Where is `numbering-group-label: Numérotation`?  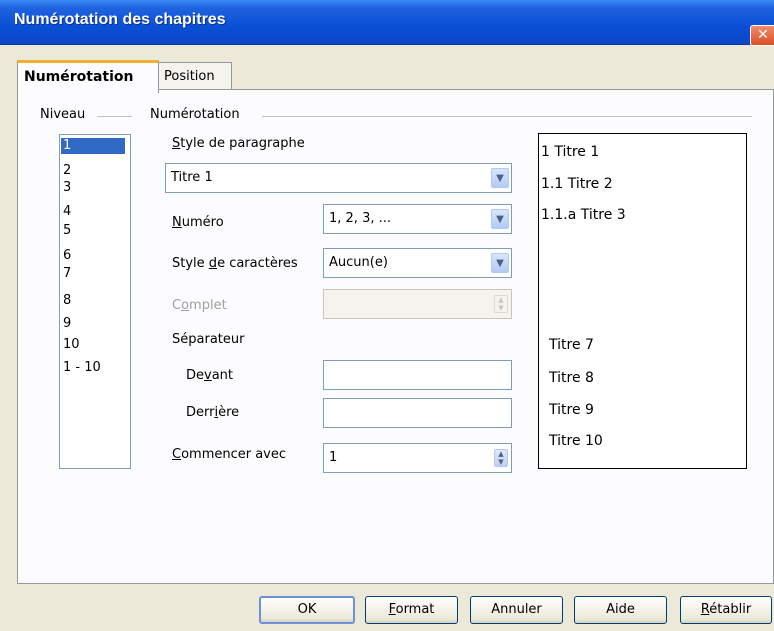 numbering-group-label: Numérotation is located at coordinates (195, 114).